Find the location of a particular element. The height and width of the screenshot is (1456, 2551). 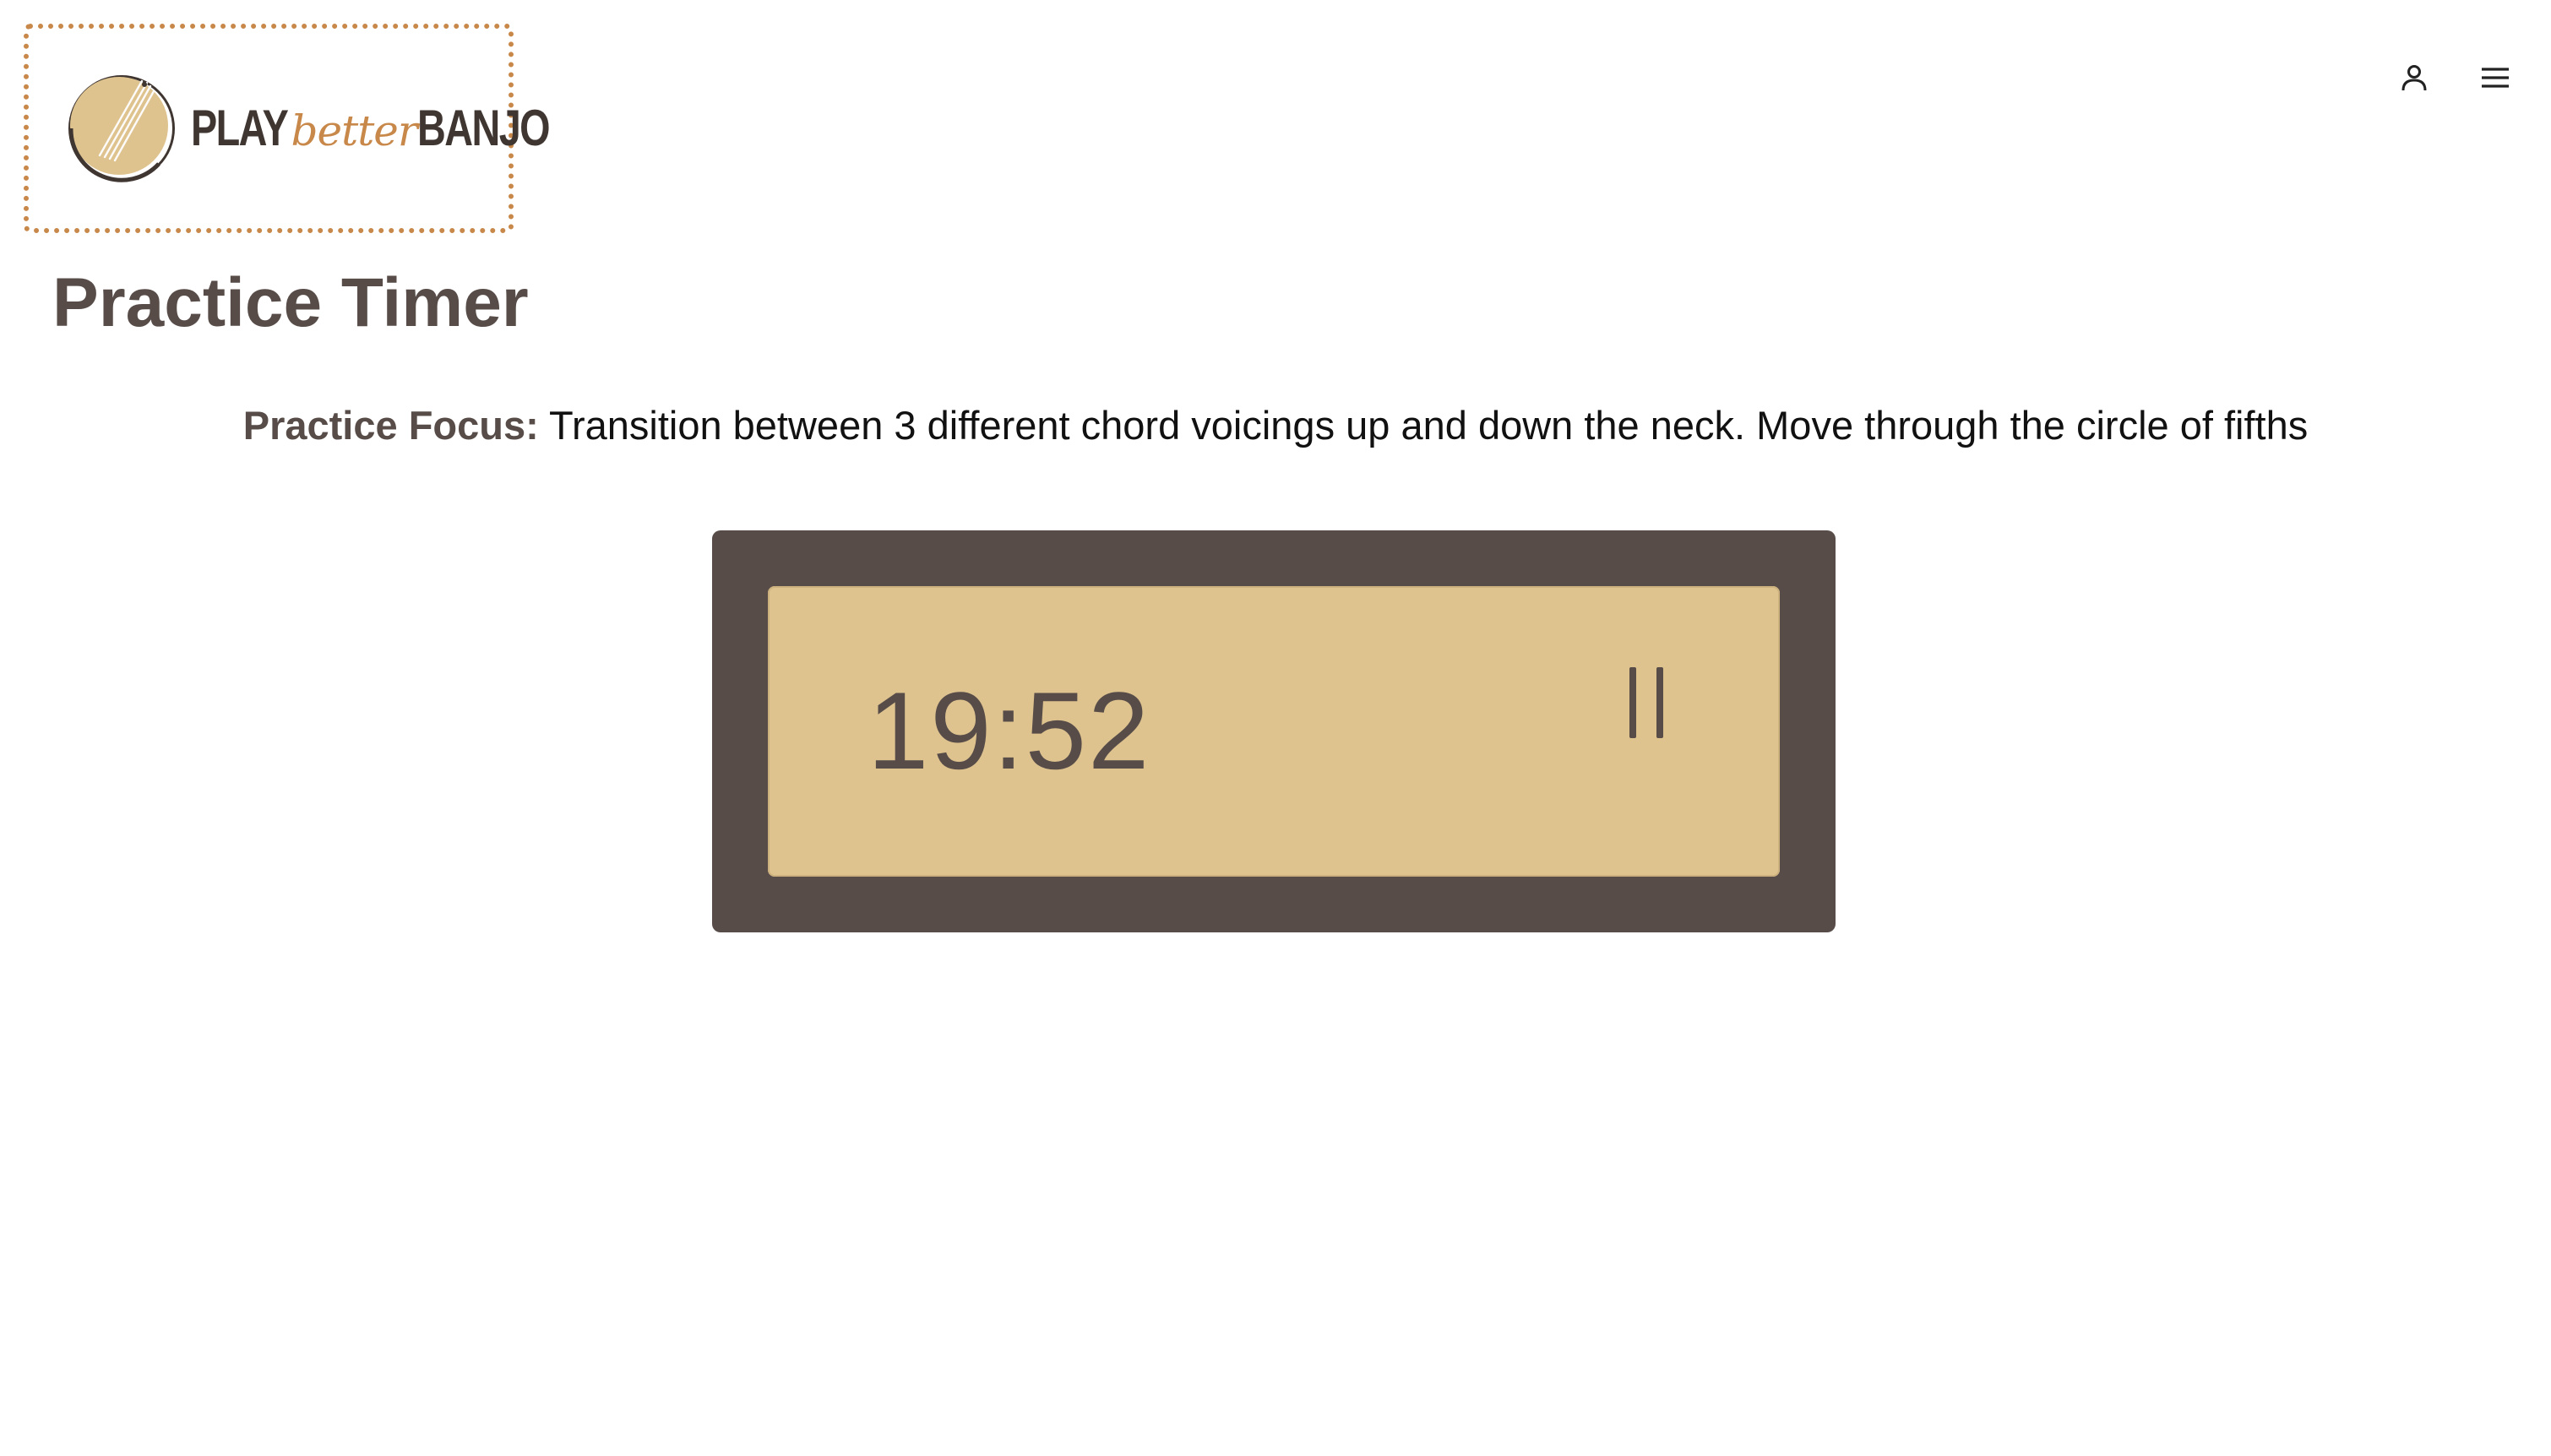

site-logo-link: PLAY better BANJO is located at coordinates (287, 128).